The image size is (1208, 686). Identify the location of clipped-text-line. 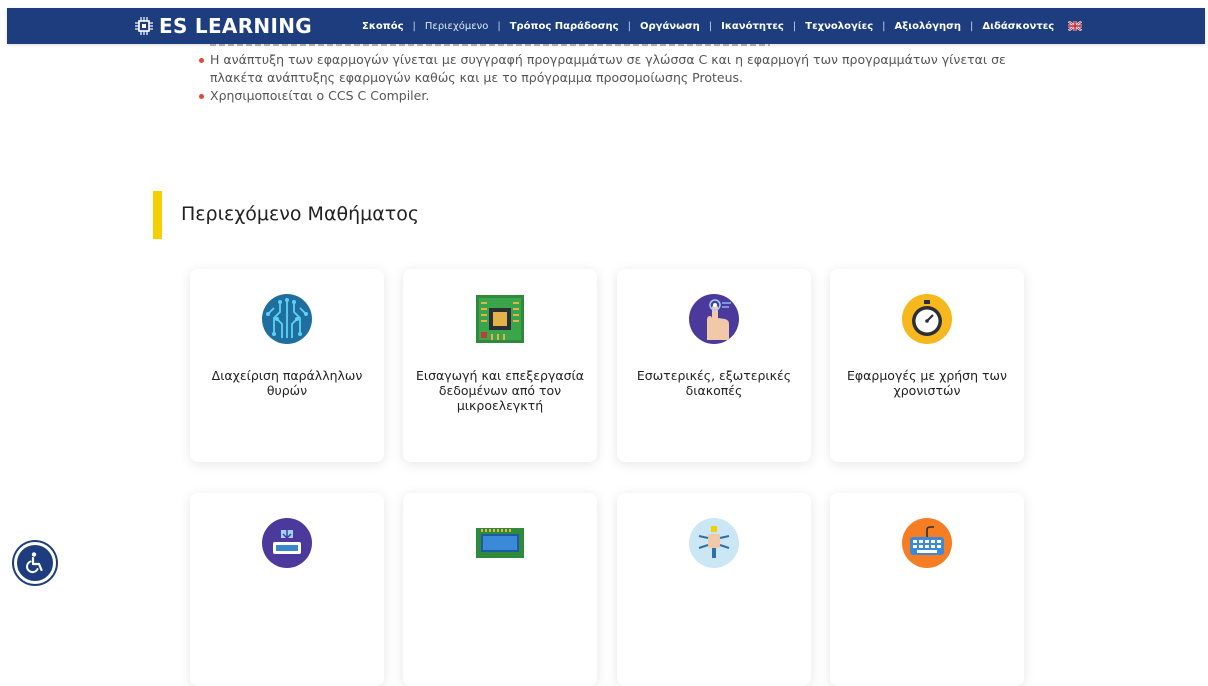
(605, 47).